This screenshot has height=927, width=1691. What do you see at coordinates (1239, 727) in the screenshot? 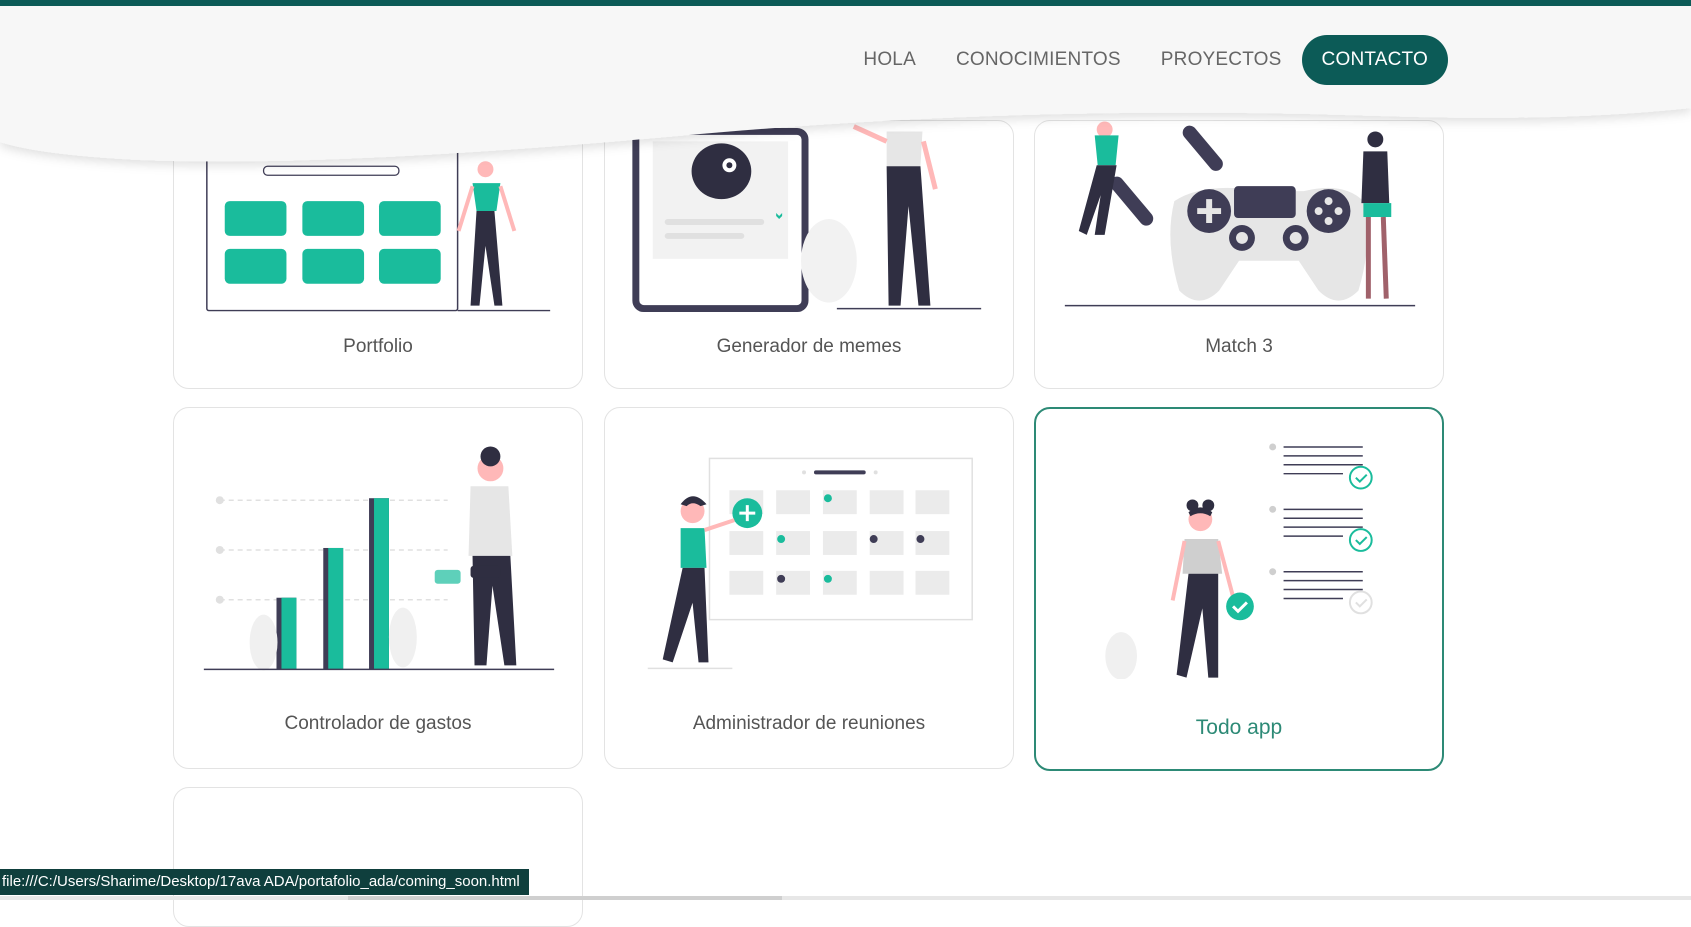
I see `project-title: Todo app` at bounding box center [1239, 727].